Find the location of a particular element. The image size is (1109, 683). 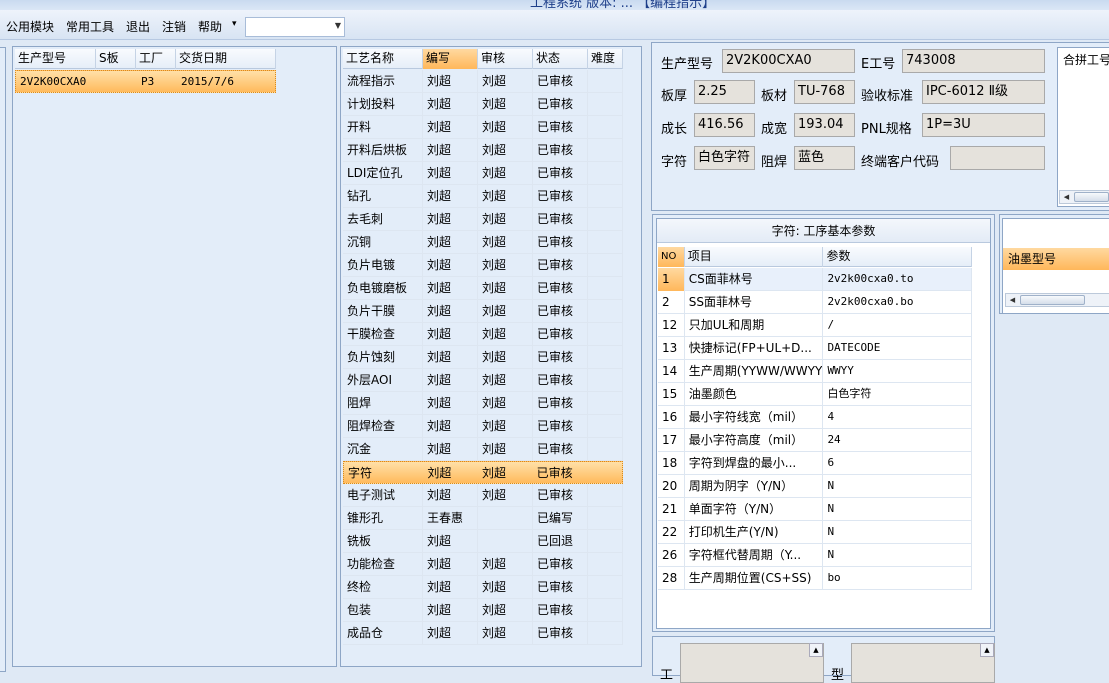

standard-label: 验收标准 is located at coordinates (887, 96).